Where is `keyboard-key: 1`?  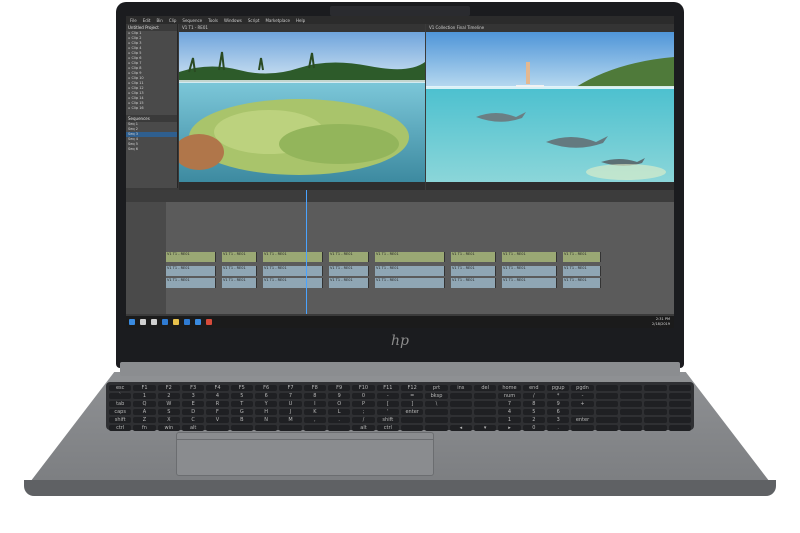 keyboard-key: 1 is located at coordinates (509, 420).